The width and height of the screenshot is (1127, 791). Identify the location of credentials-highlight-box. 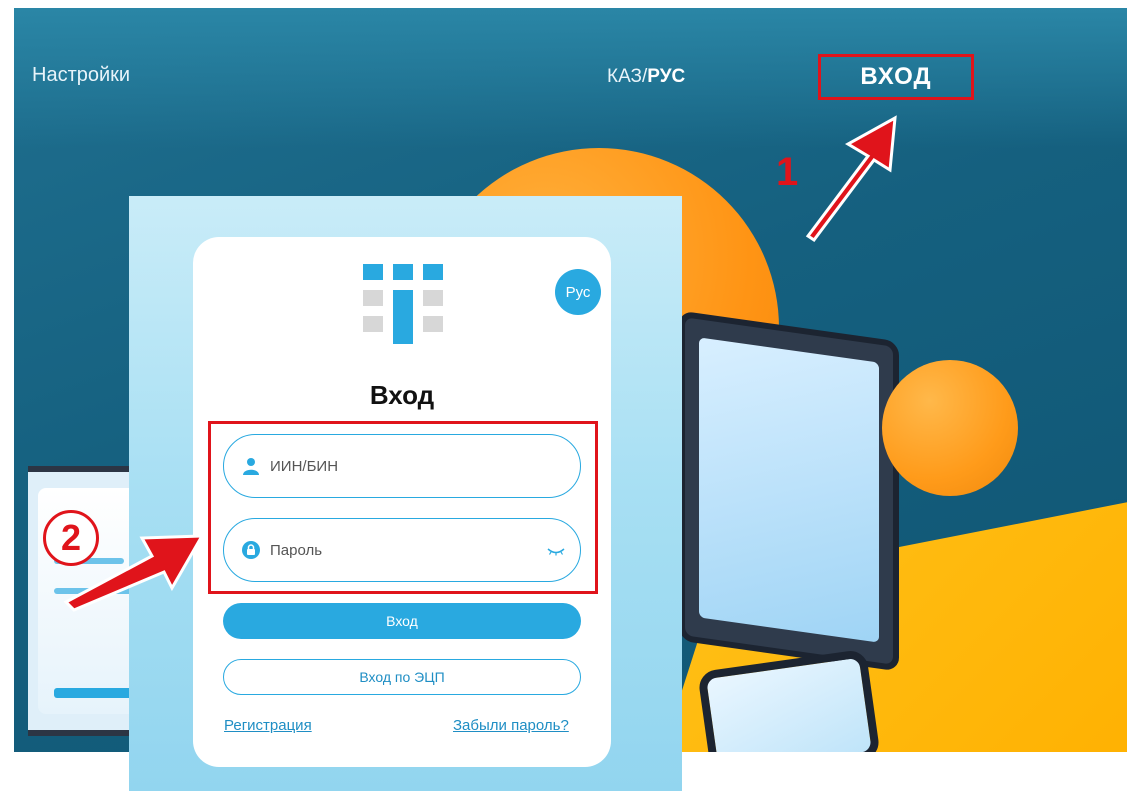
(403, 507).